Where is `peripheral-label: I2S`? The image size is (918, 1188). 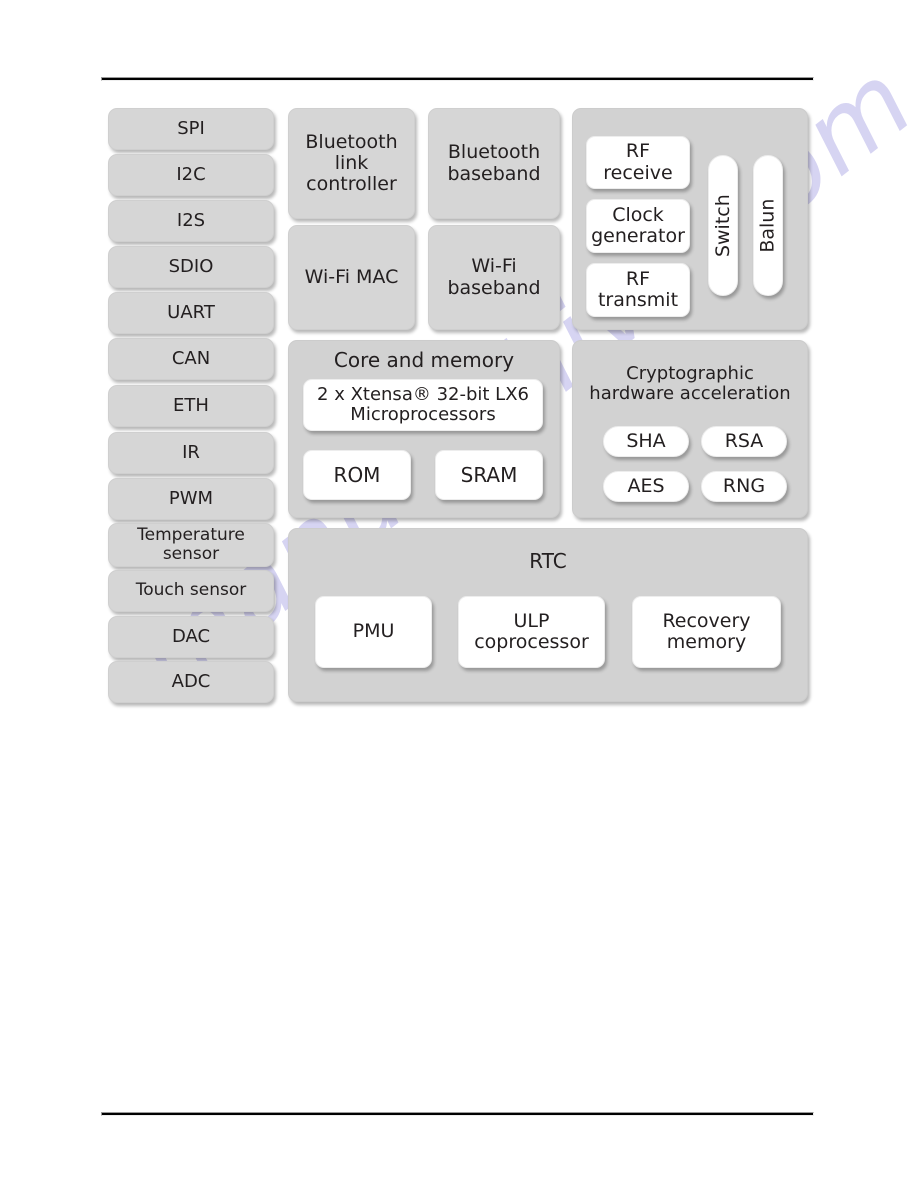
peripheral-label: I2S is located at coordinates (191, 220).